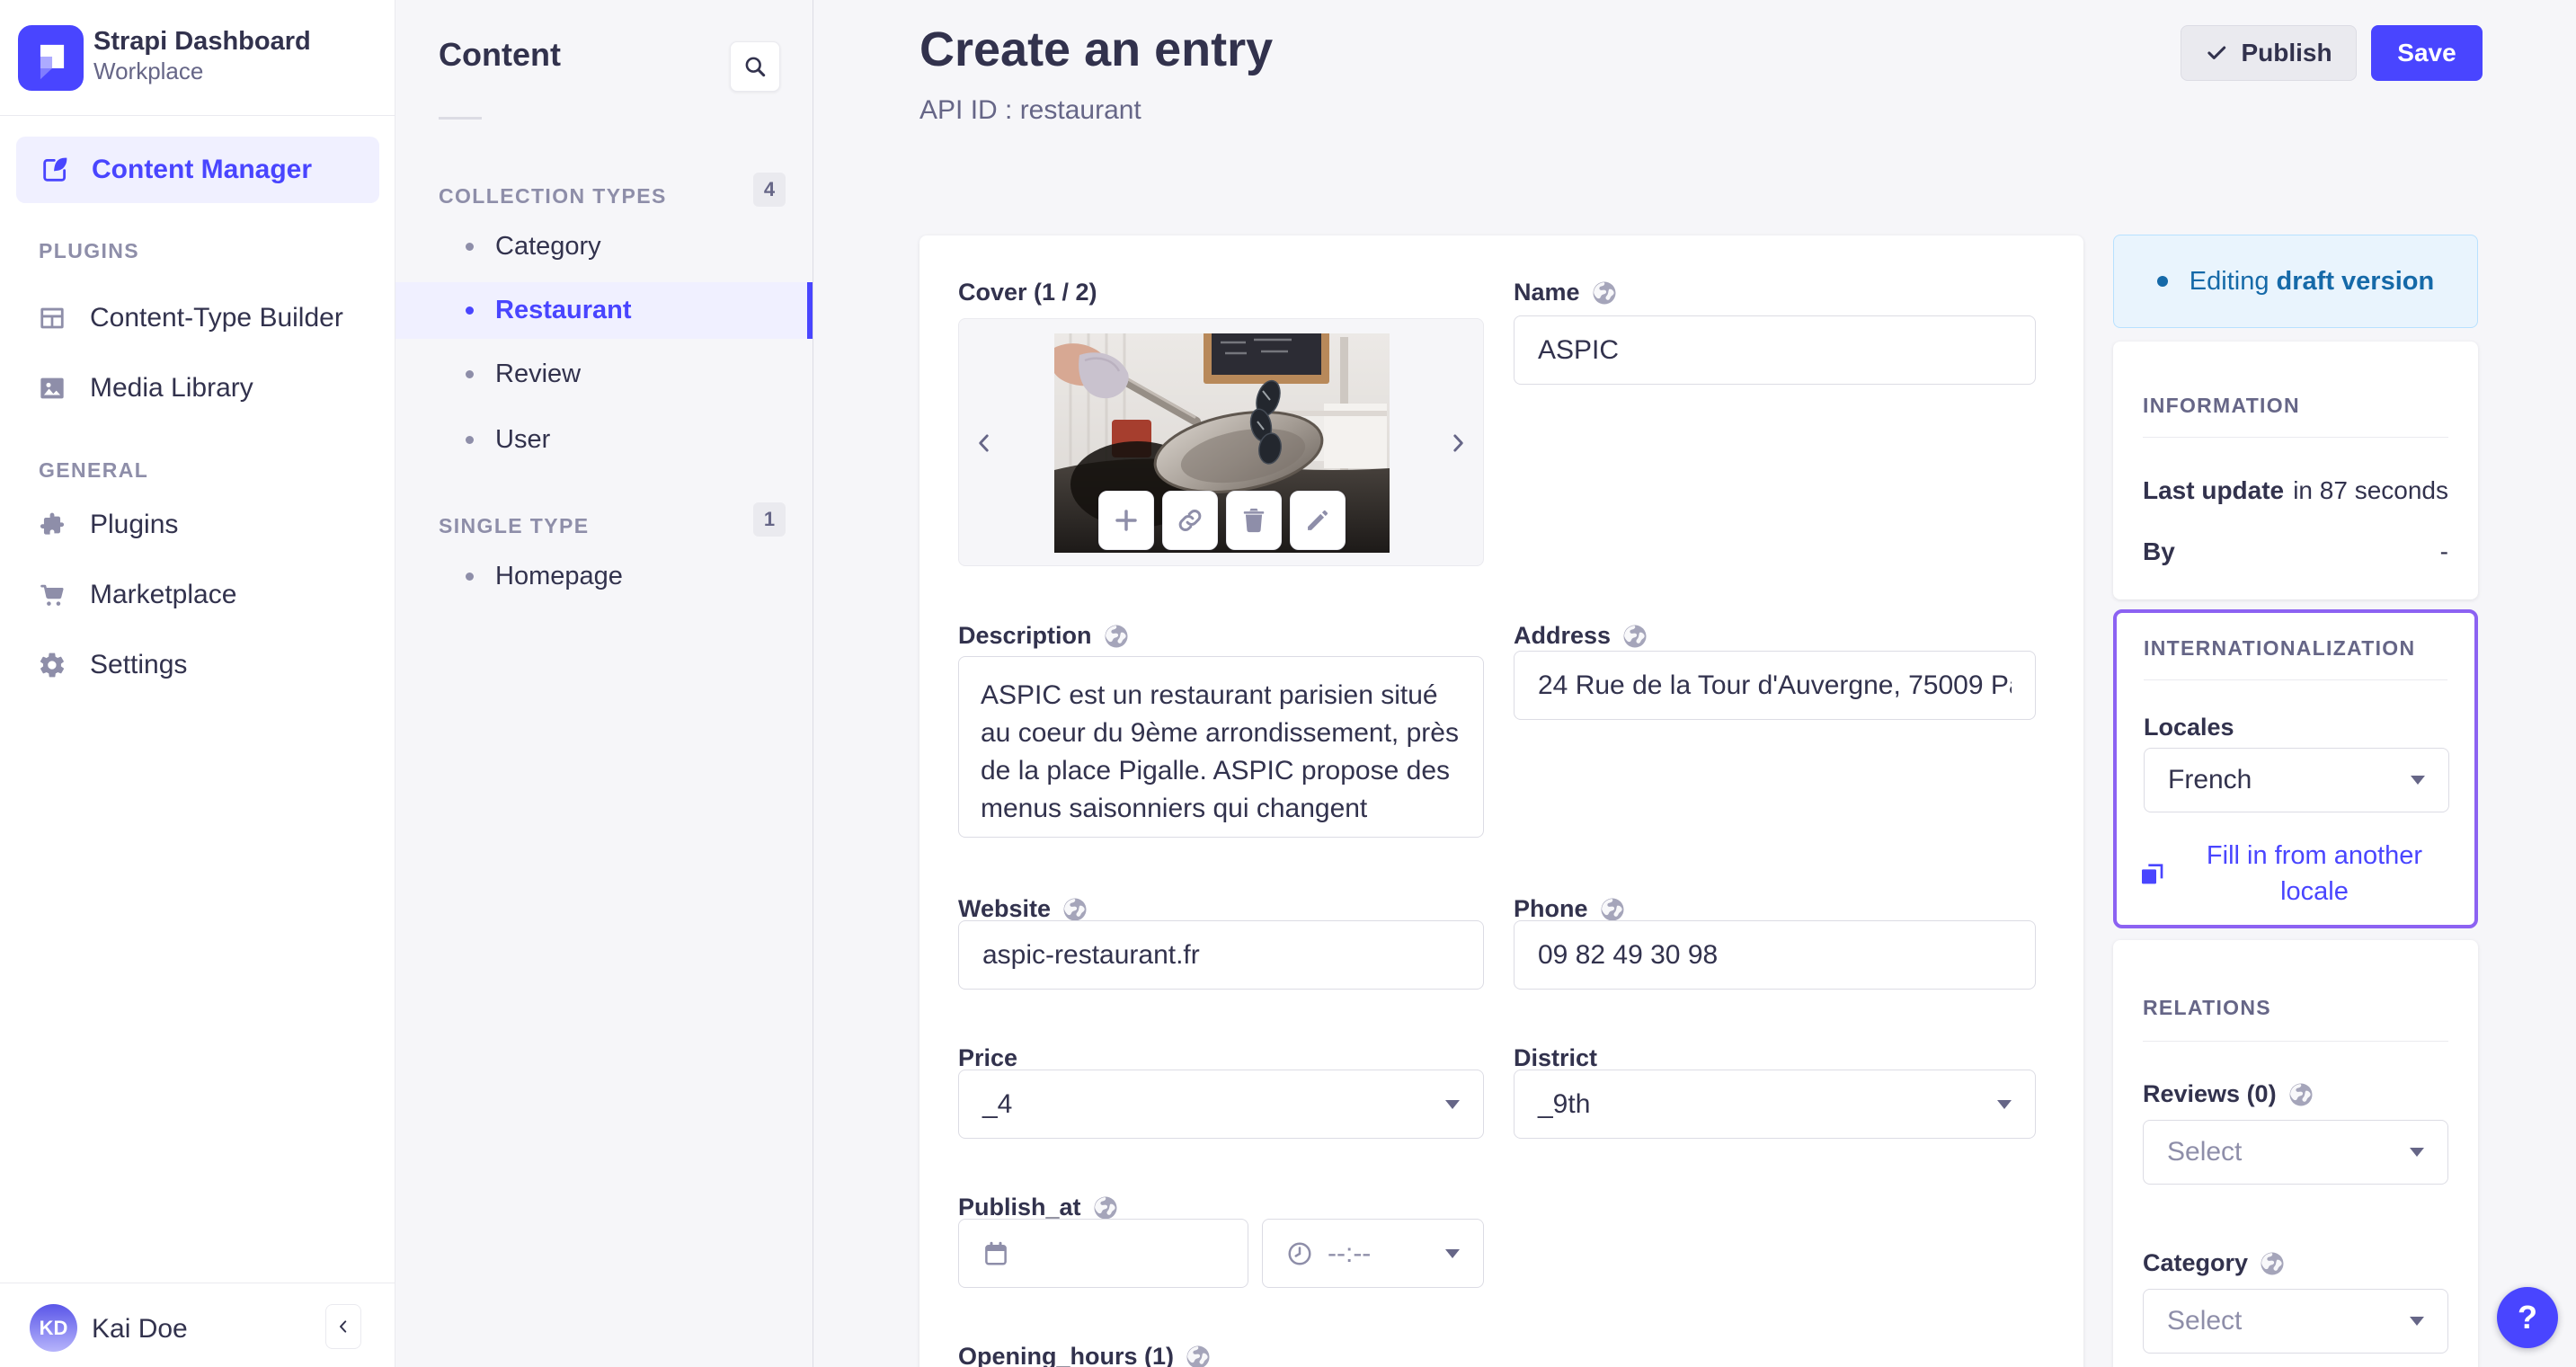  I want to click on status-dot-icon, so click(2162, 281).